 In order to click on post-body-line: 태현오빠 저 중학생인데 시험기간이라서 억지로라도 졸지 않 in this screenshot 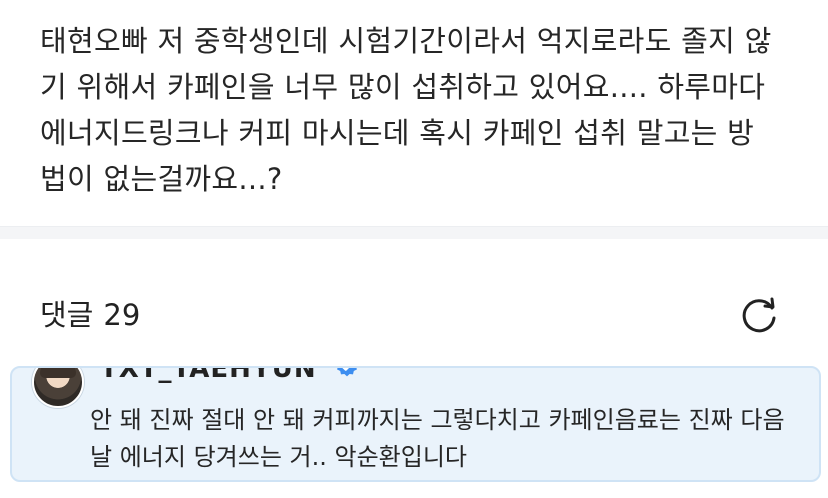, I will do `click(406, 41)`.